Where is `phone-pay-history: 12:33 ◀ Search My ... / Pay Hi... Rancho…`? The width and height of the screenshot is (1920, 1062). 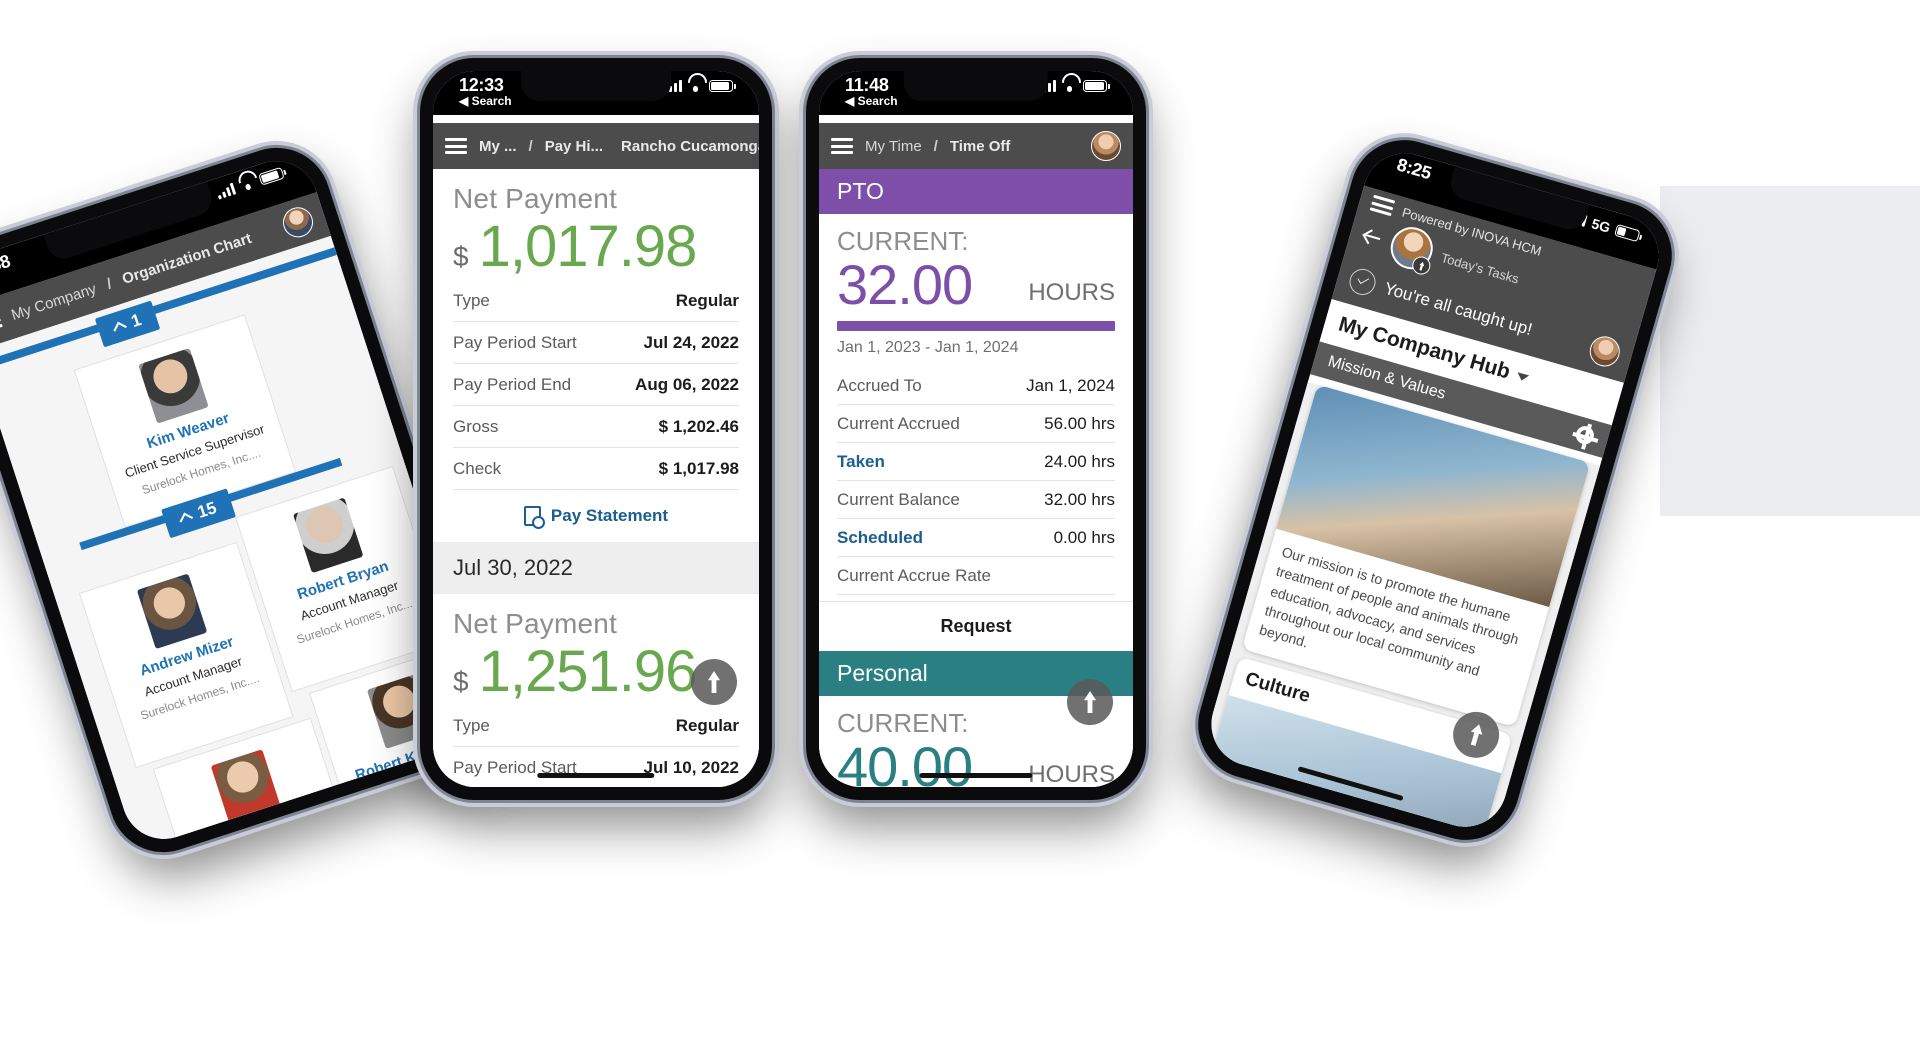
phone-pay-history: 12:33 ◀ Search My ... / Pay Hi... Rancho… is located at coordinates (596, 429).